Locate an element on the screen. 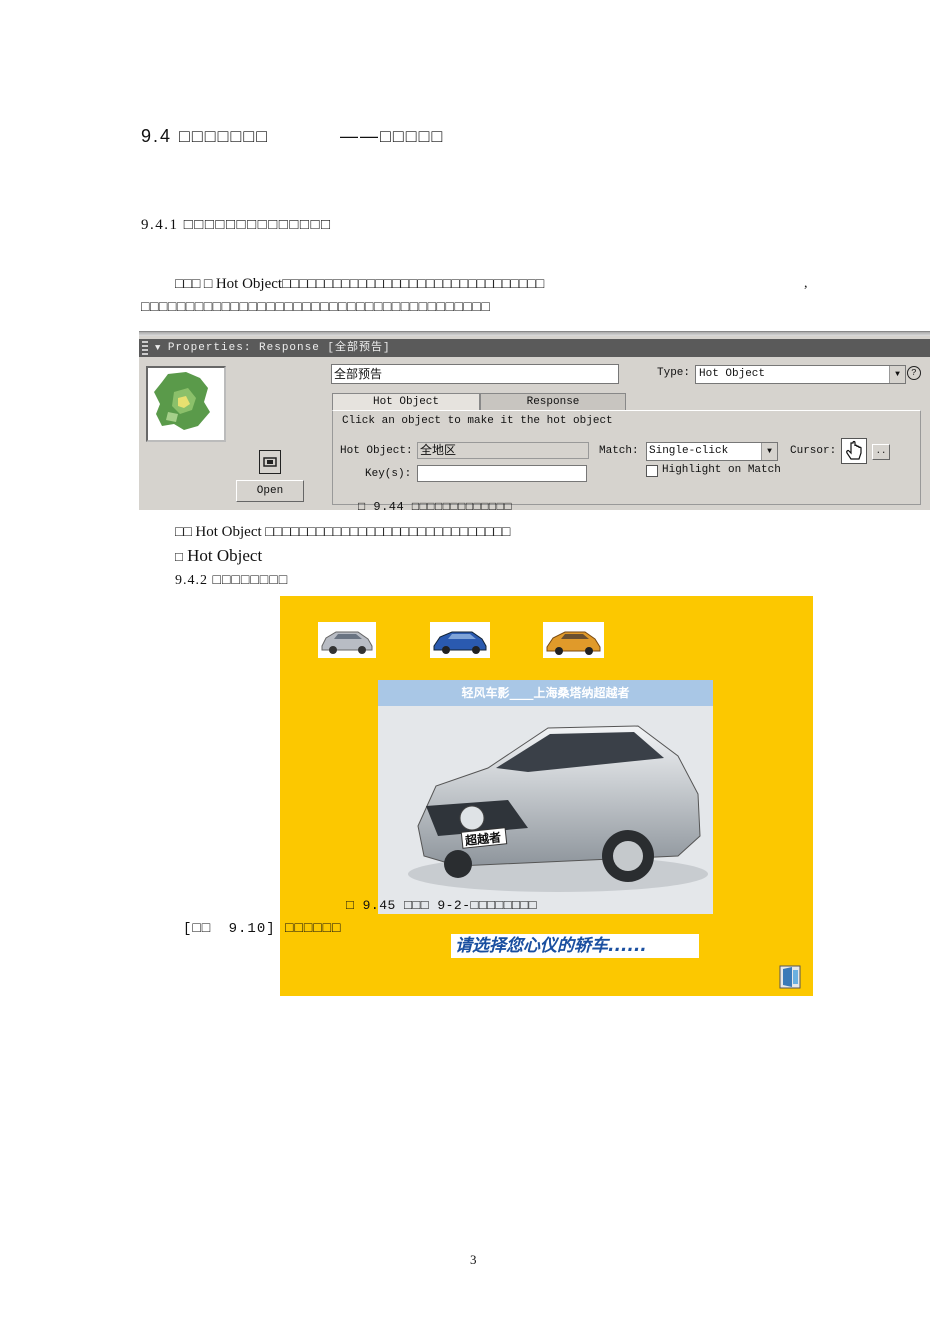  type-select: Hot Object ▼ is located at coordinates (800, 374).